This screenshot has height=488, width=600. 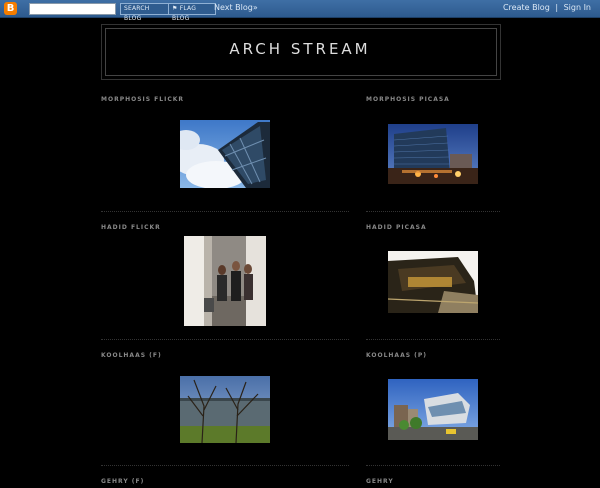 I want to click on widget-hadid-flickr: HADID FLICKR, so click(x=225, y=284).